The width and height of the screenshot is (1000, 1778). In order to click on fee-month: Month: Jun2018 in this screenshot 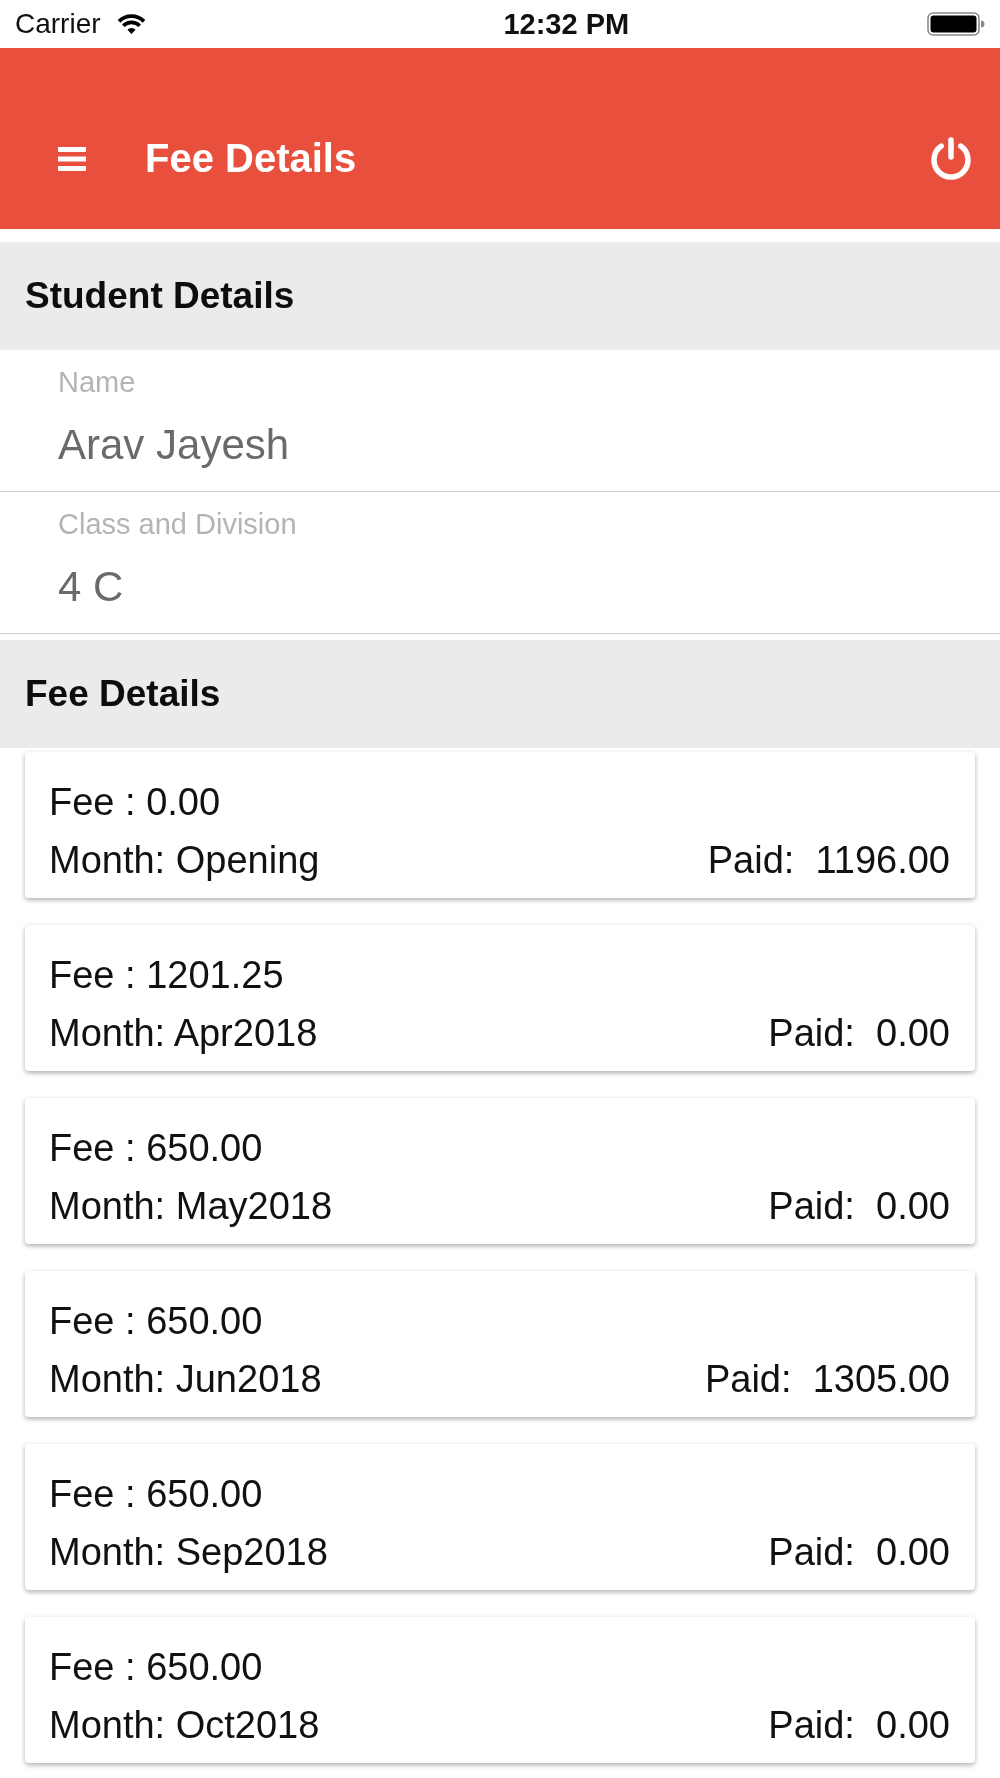, I will do `click(185, 1379)`.